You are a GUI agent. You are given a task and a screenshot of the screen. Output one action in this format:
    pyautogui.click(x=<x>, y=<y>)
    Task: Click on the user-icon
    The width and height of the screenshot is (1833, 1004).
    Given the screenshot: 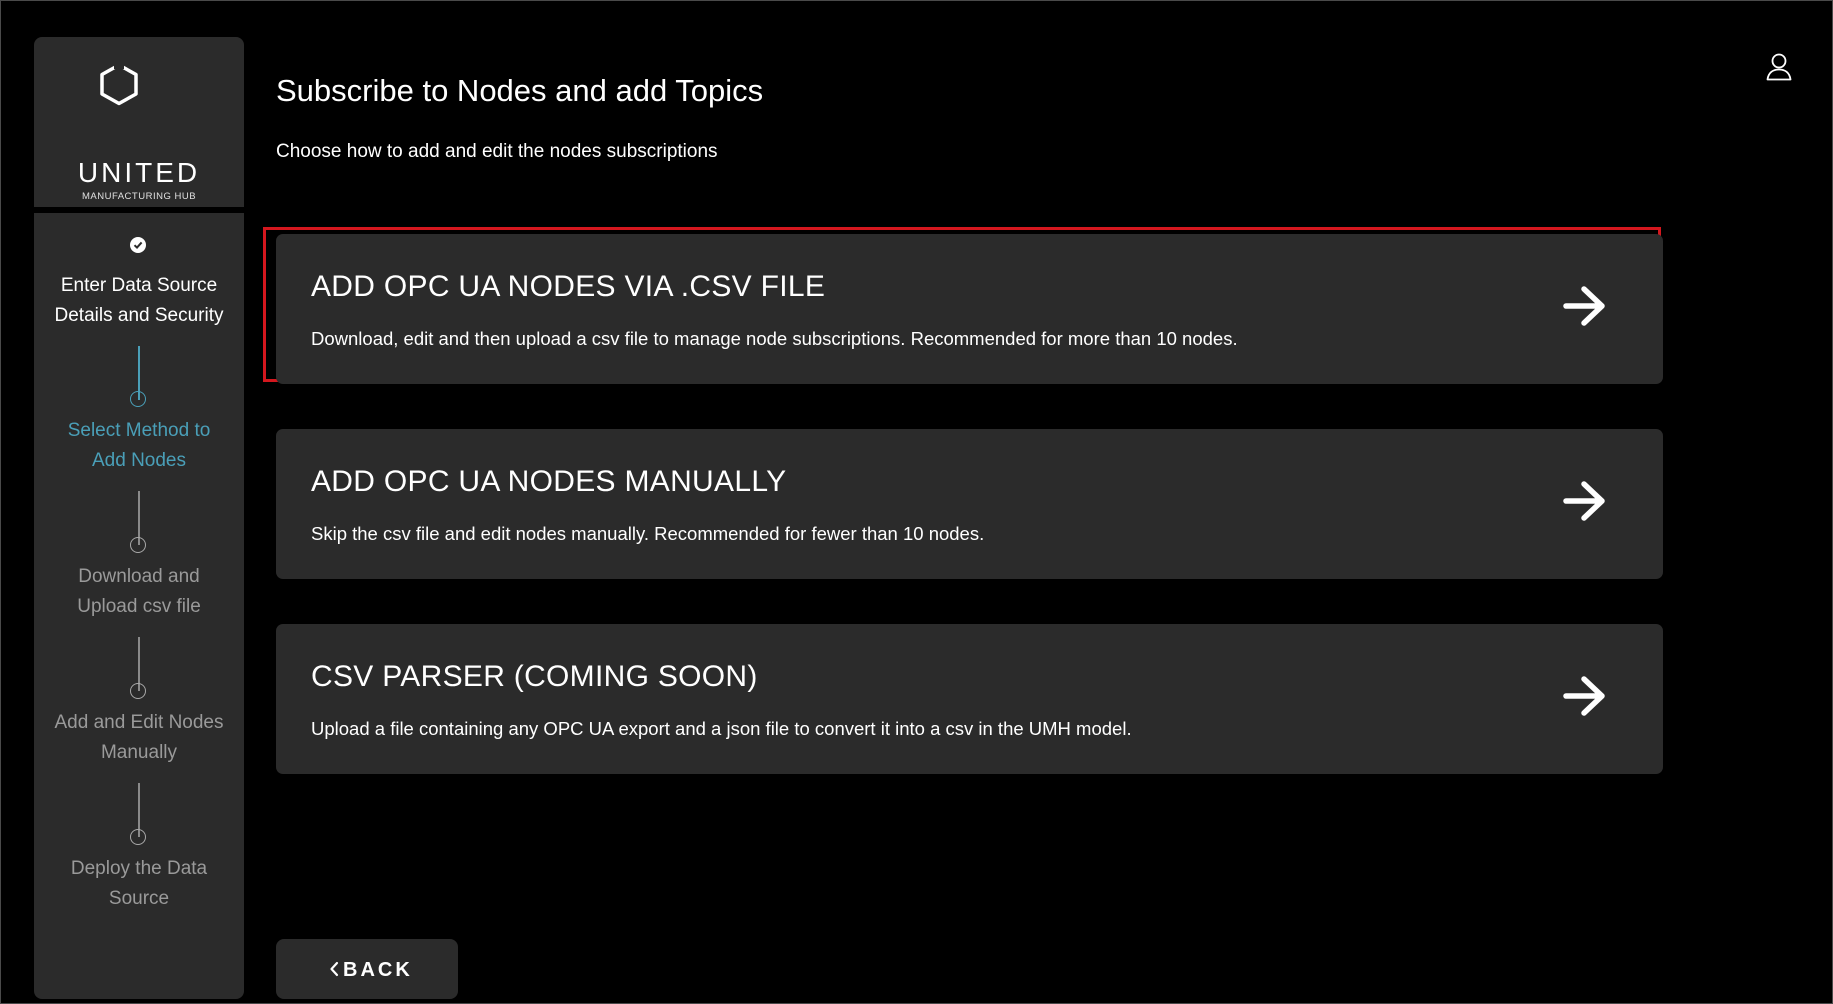 What is the action you would take?
    pyautogui.click(x=1779, y=67)
    